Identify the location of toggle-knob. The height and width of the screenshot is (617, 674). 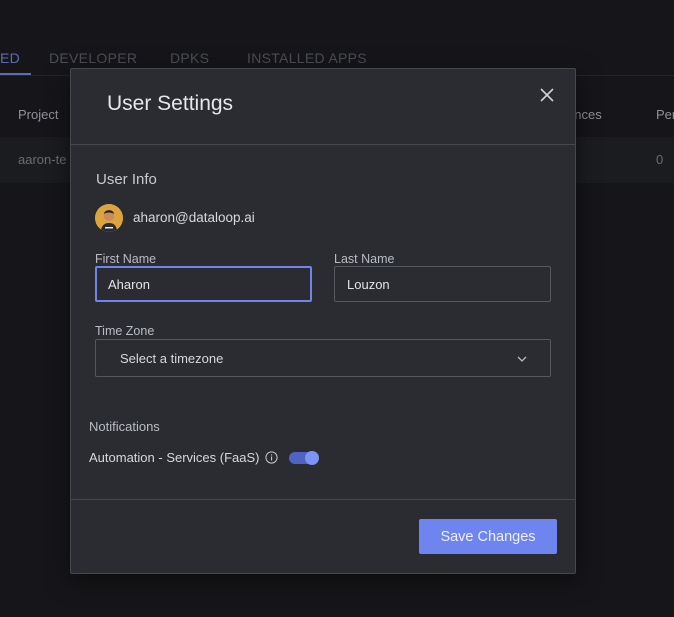
(312, 458).